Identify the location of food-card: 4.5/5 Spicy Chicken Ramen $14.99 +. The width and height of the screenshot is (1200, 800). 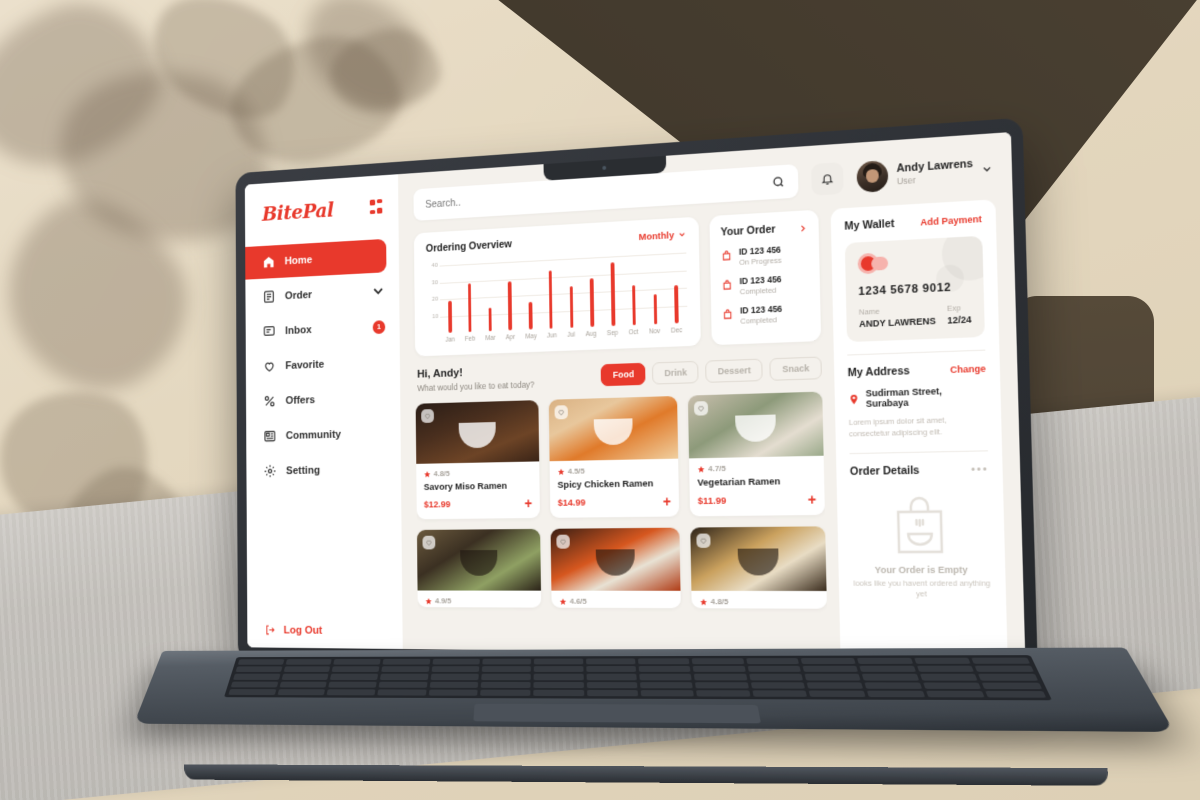
(614, 457).